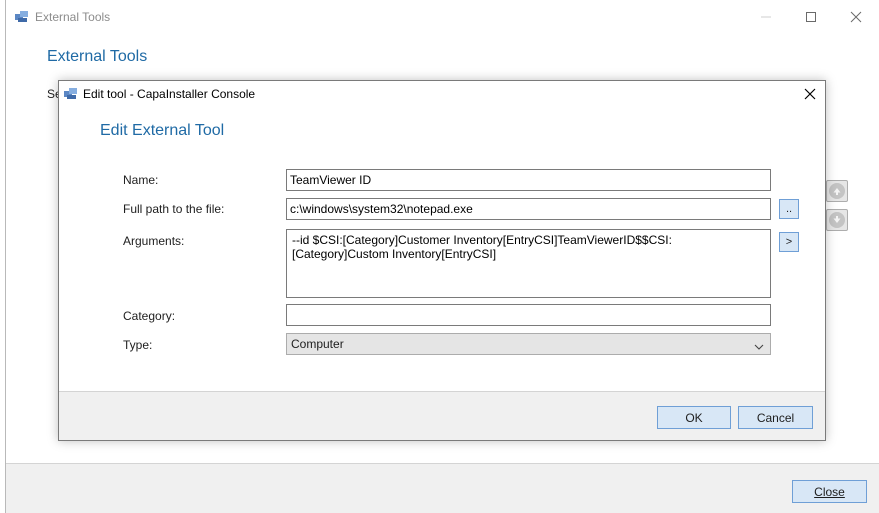 The width and height of the screenshot is (879, 513). I want to click on browse-button: .., so click(789, 209).